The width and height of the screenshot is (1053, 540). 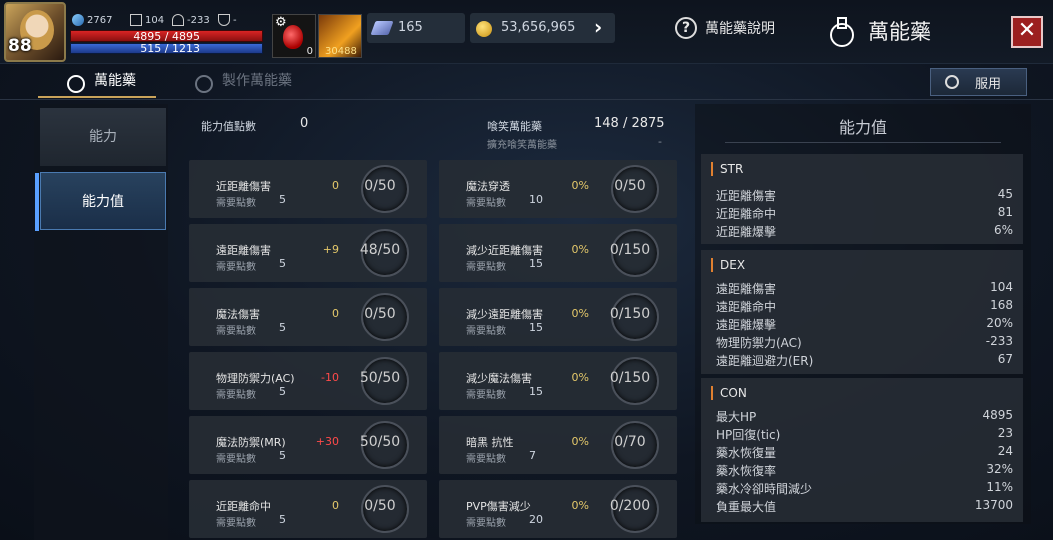 I want to click on stat-label: 遠距離爆擊, so click(x=746, y=325).